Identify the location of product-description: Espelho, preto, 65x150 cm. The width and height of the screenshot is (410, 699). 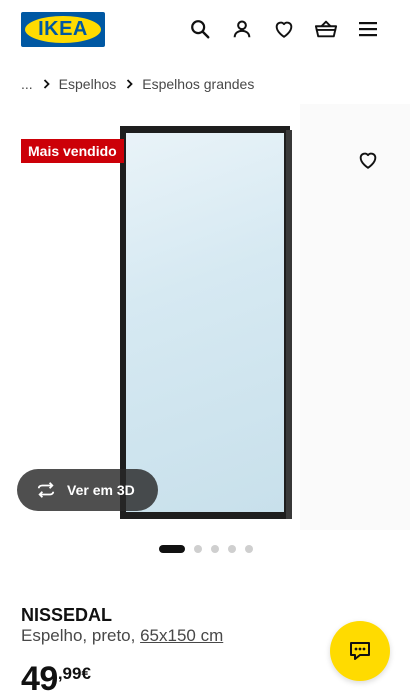
(122, 636).